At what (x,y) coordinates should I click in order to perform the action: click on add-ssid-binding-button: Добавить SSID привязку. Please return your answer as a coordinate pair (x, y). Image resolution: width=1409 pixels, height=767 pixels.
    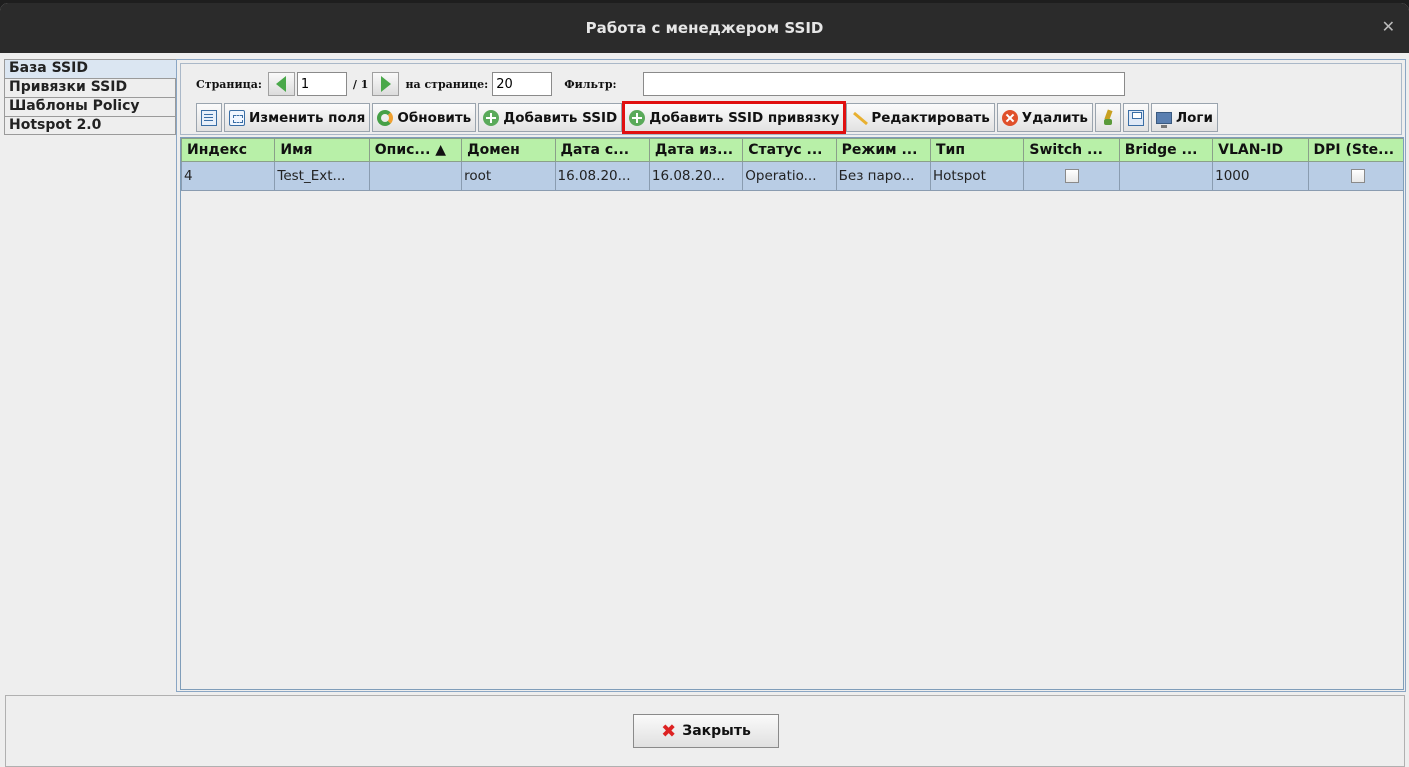
    Looking at the image, I should click on (734, 117).